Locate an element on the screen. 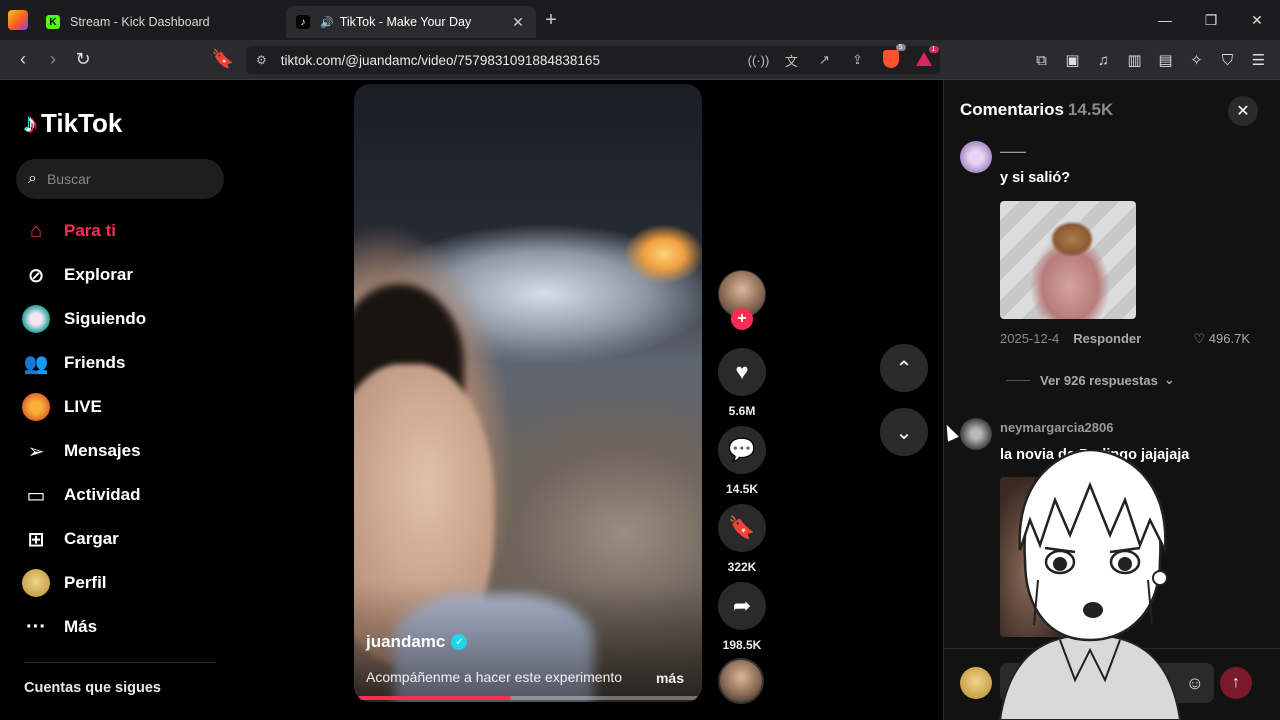 The image size is (1280, 720). previous-video-button: ⌃ is located at coordinates (904, 368).